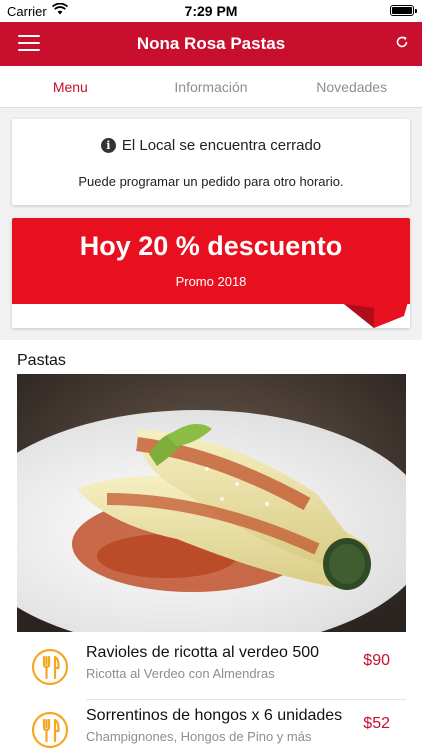 Image resolution: width=422 pixels, height=750 pixels. I want to click on page-title: Nona Rosa Pastas, so click(211, 43).